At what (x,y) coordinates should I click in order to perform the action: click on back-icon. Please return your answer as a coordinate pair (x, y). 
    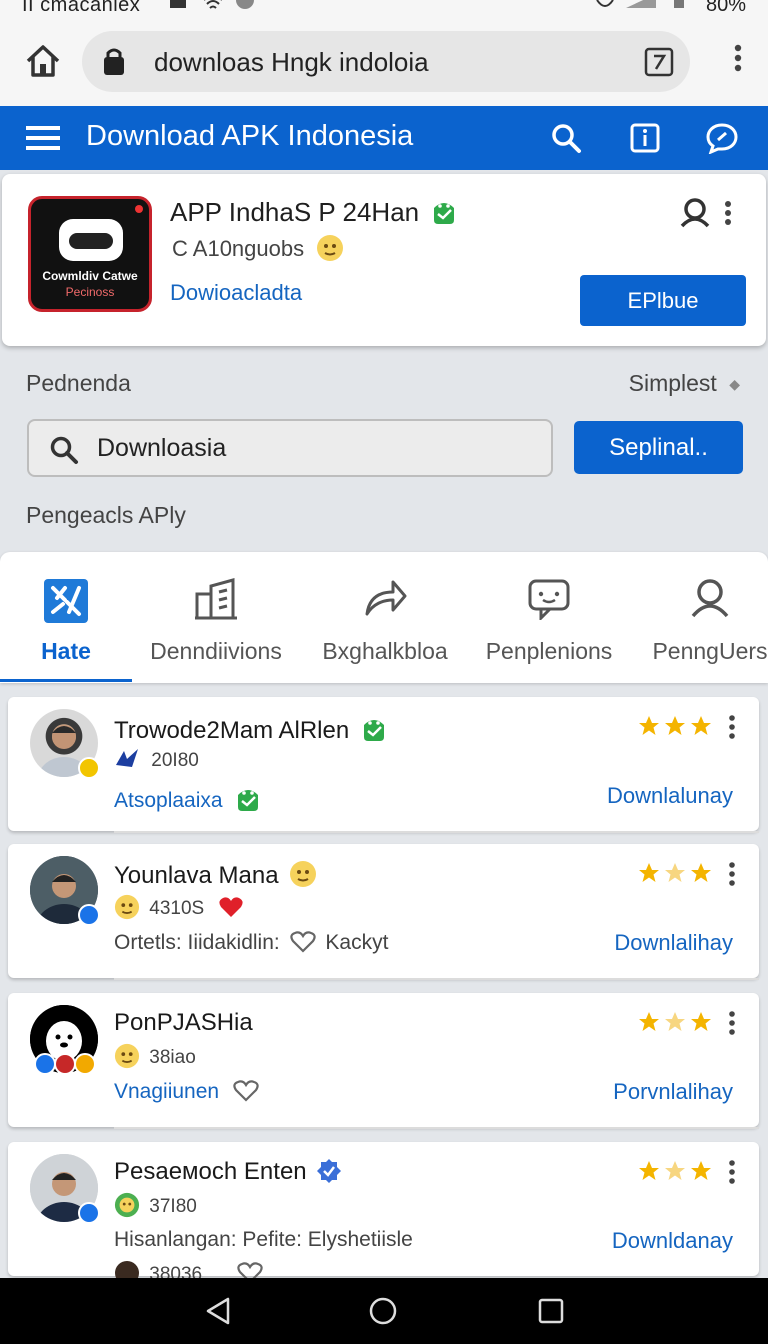
    Looking at the image, I should click on (219, 1313).